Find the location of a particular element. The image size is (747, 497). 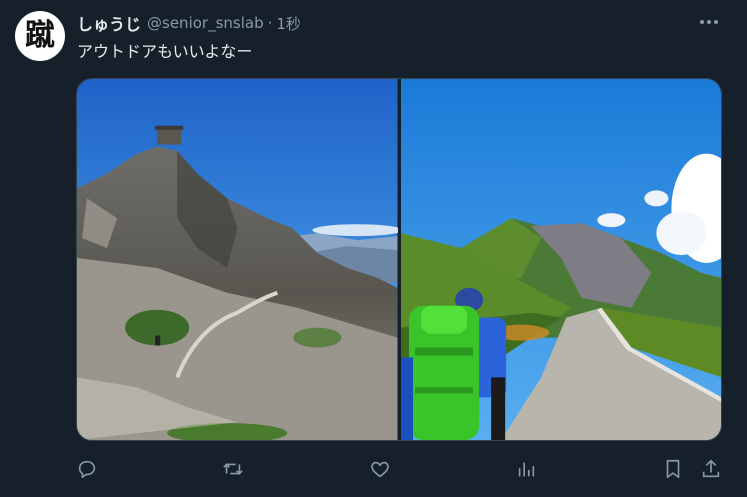

avatar: 蹴 is located at coordinates (40, 36).